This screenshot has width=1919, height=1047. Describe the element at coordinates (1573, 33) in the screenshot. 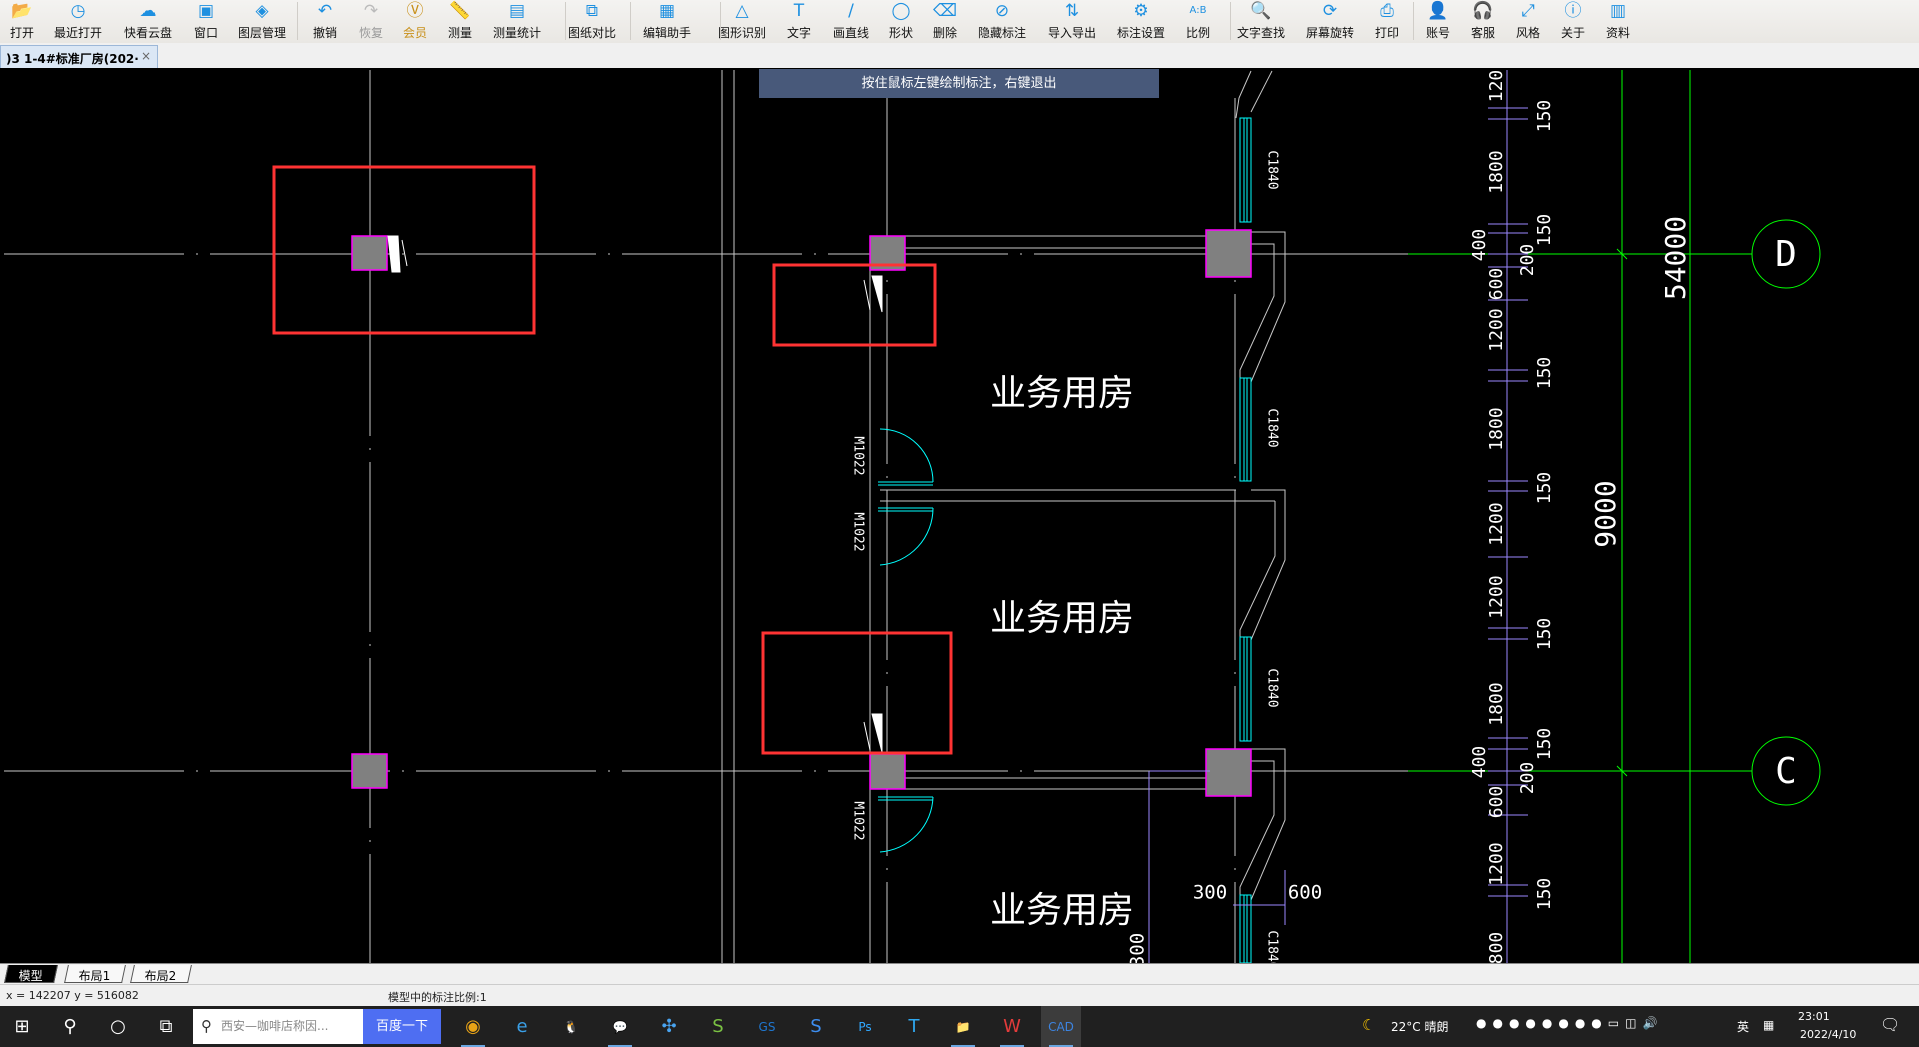

I see `toolbar-button-label: 关于` at that location.